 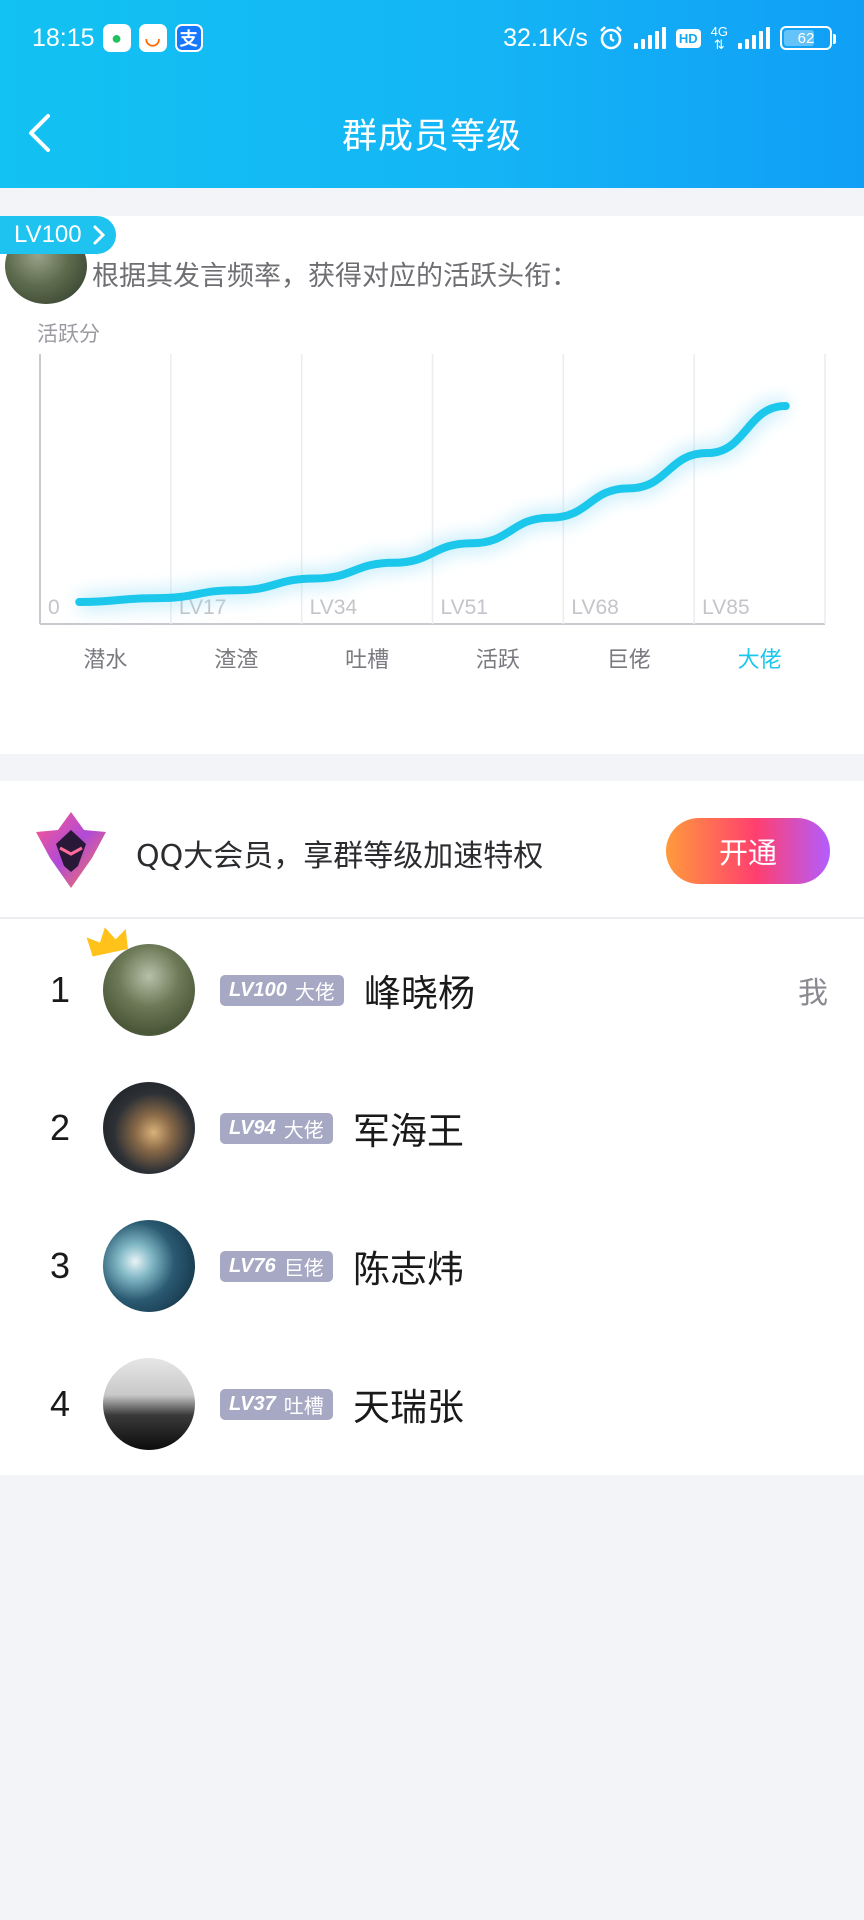 I want to click on vip-promo-row: QQ大会员，享群等级加速特权 开通, so click(x=432, y=850).